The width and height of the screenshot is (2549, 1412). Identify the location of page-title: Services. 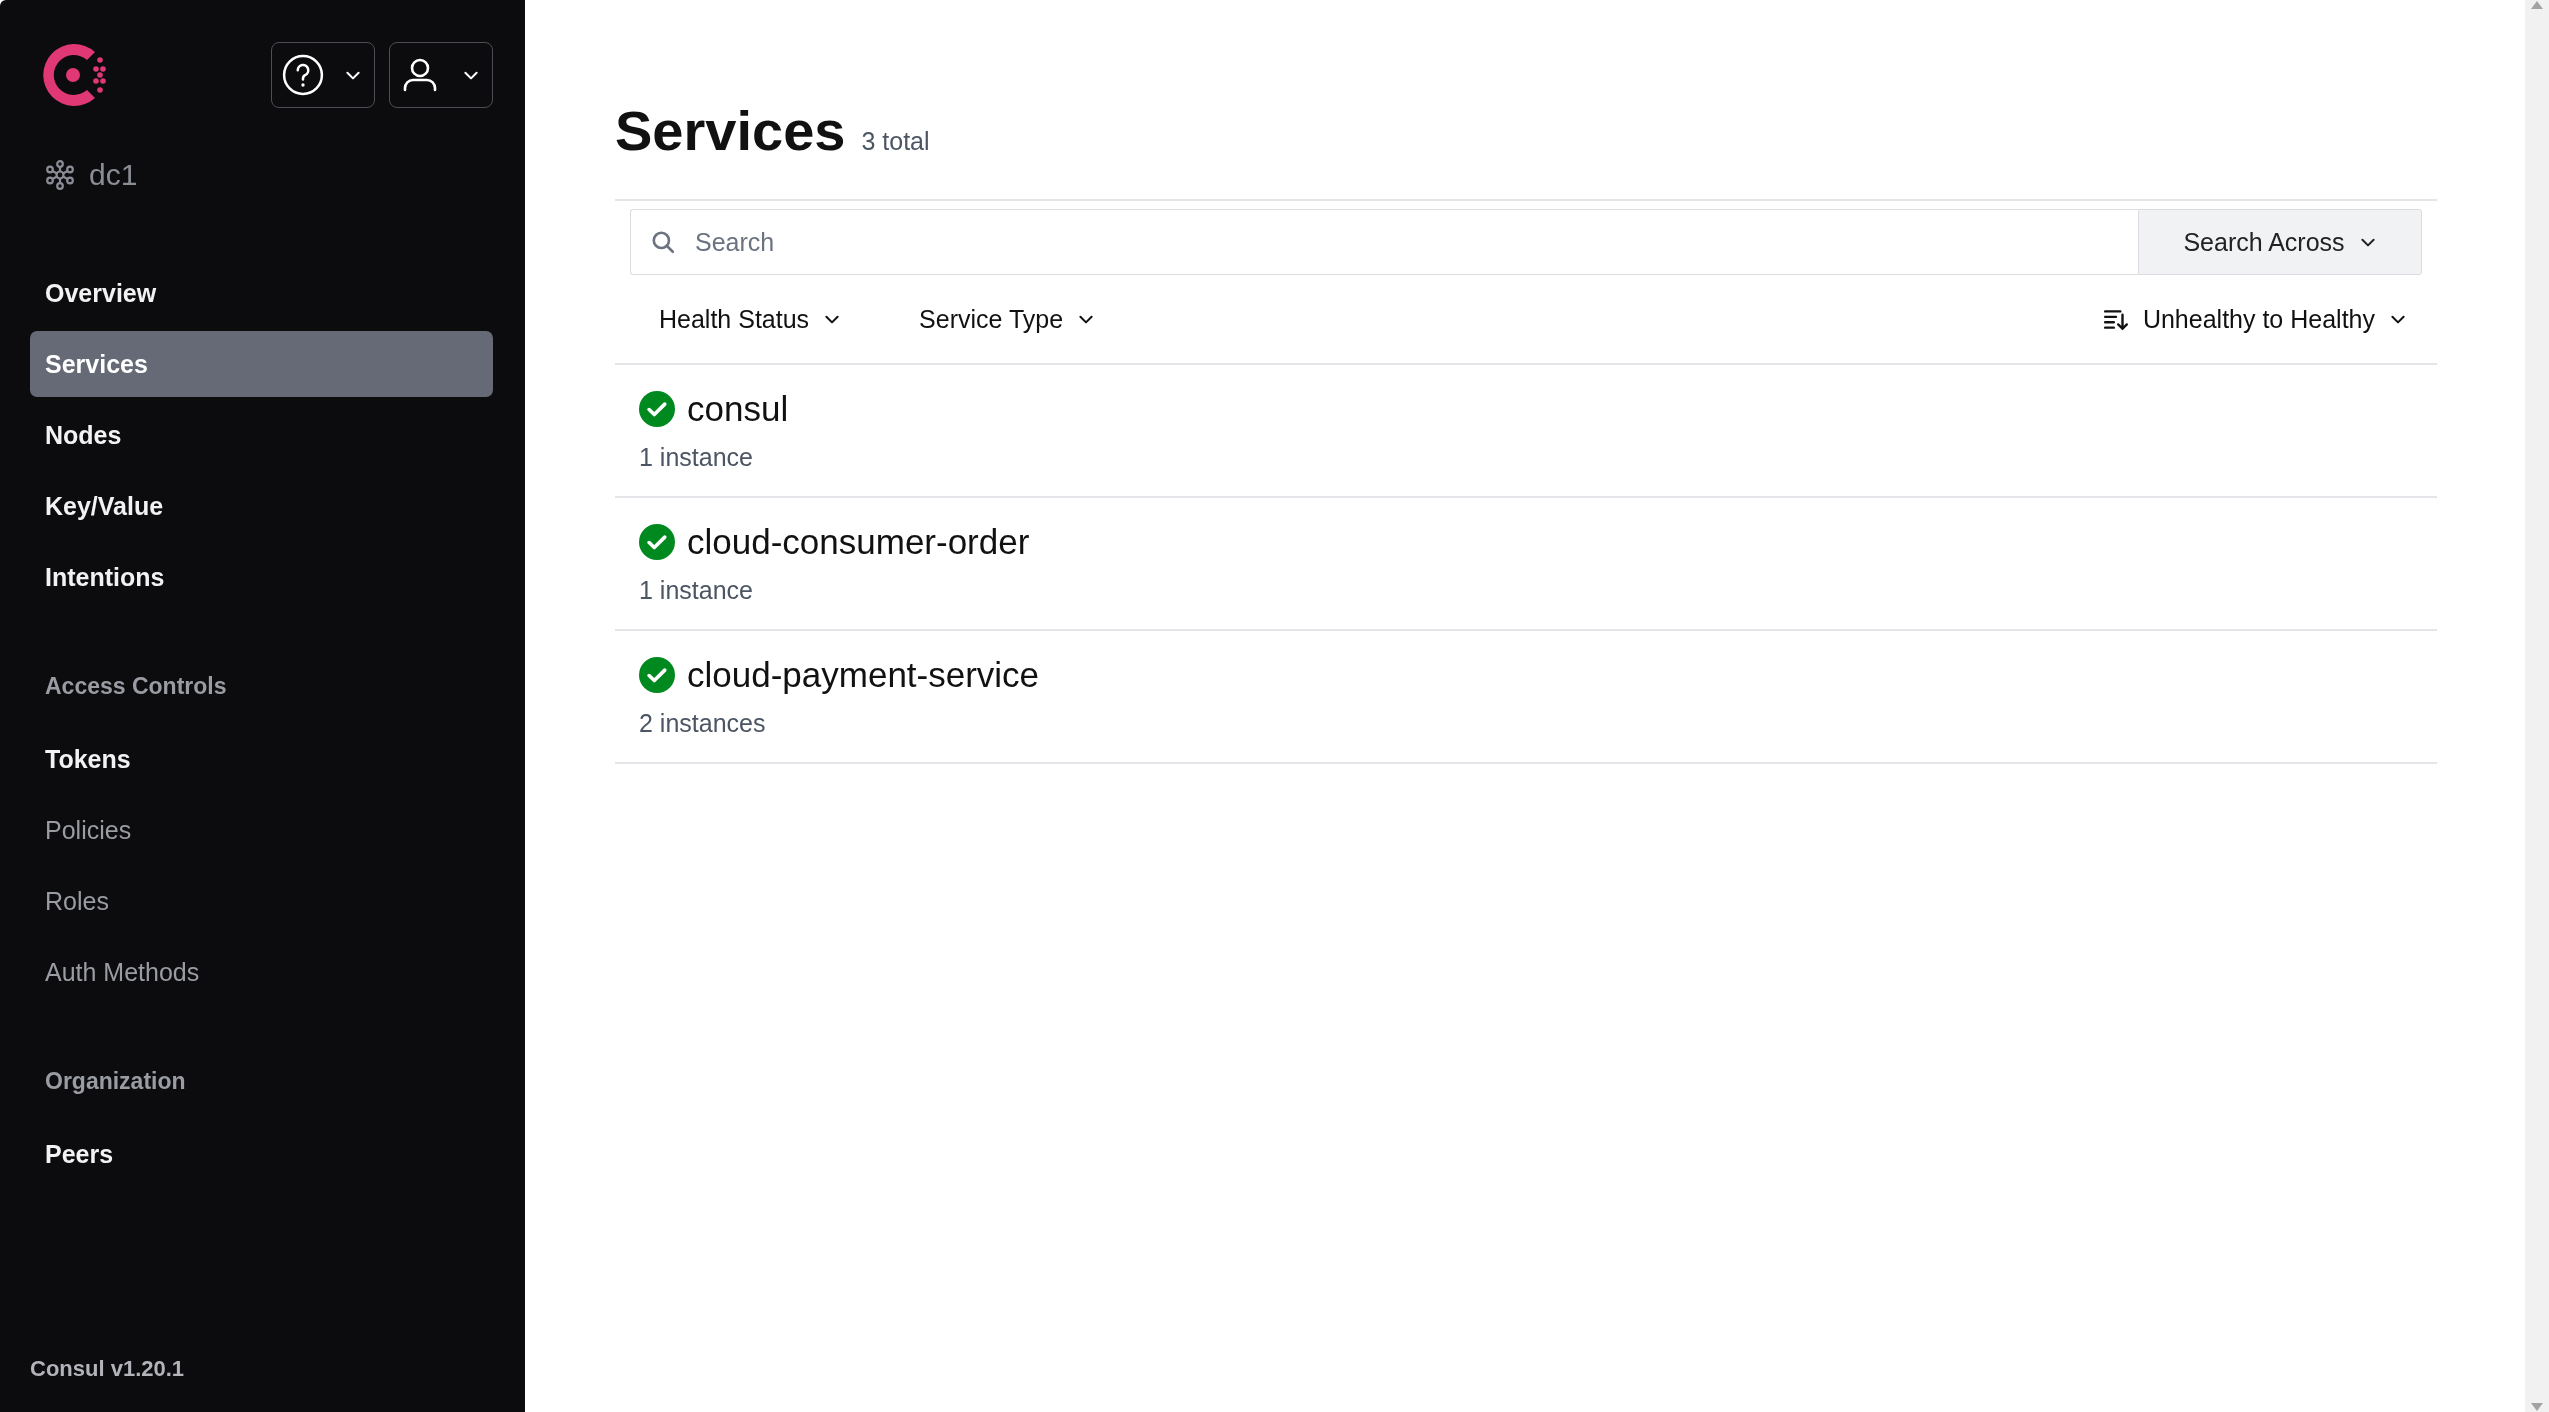
(730, 130).